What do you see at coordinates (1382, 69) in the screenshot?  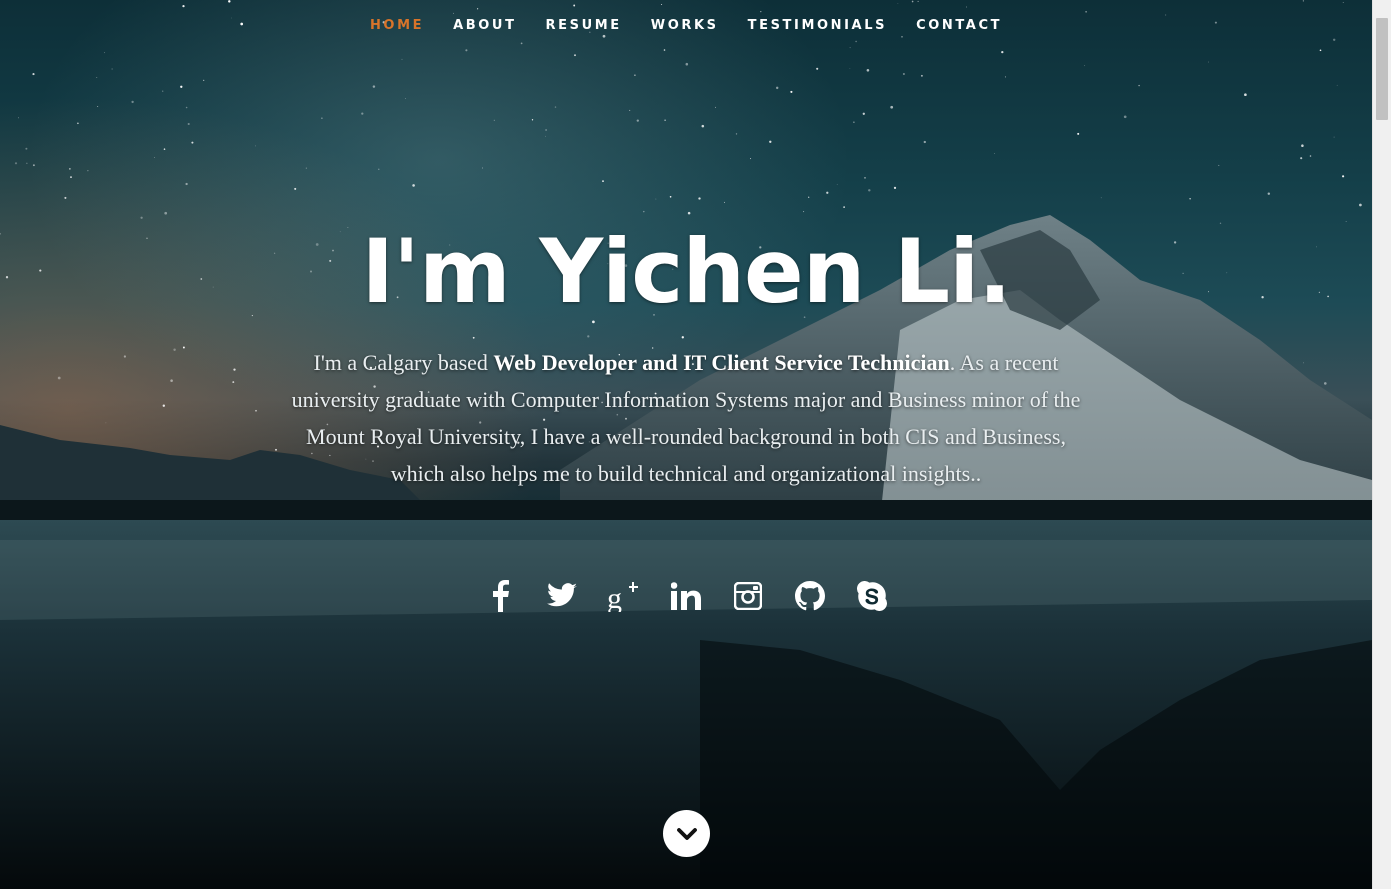 I see `scrollbar-thumb` at bounding box center [1382, 69].